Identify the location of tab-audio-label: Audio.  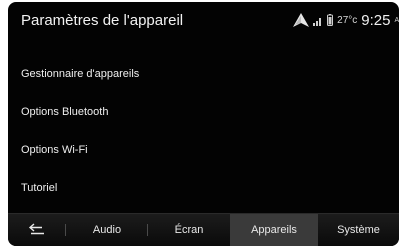
(107, 230).